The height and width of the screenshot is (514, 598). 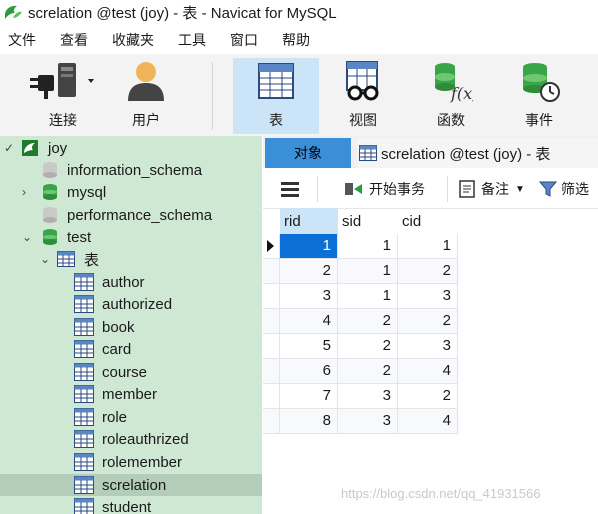 I want to click on tree-table-item-selected: screlation, so click(x=131, y=485).